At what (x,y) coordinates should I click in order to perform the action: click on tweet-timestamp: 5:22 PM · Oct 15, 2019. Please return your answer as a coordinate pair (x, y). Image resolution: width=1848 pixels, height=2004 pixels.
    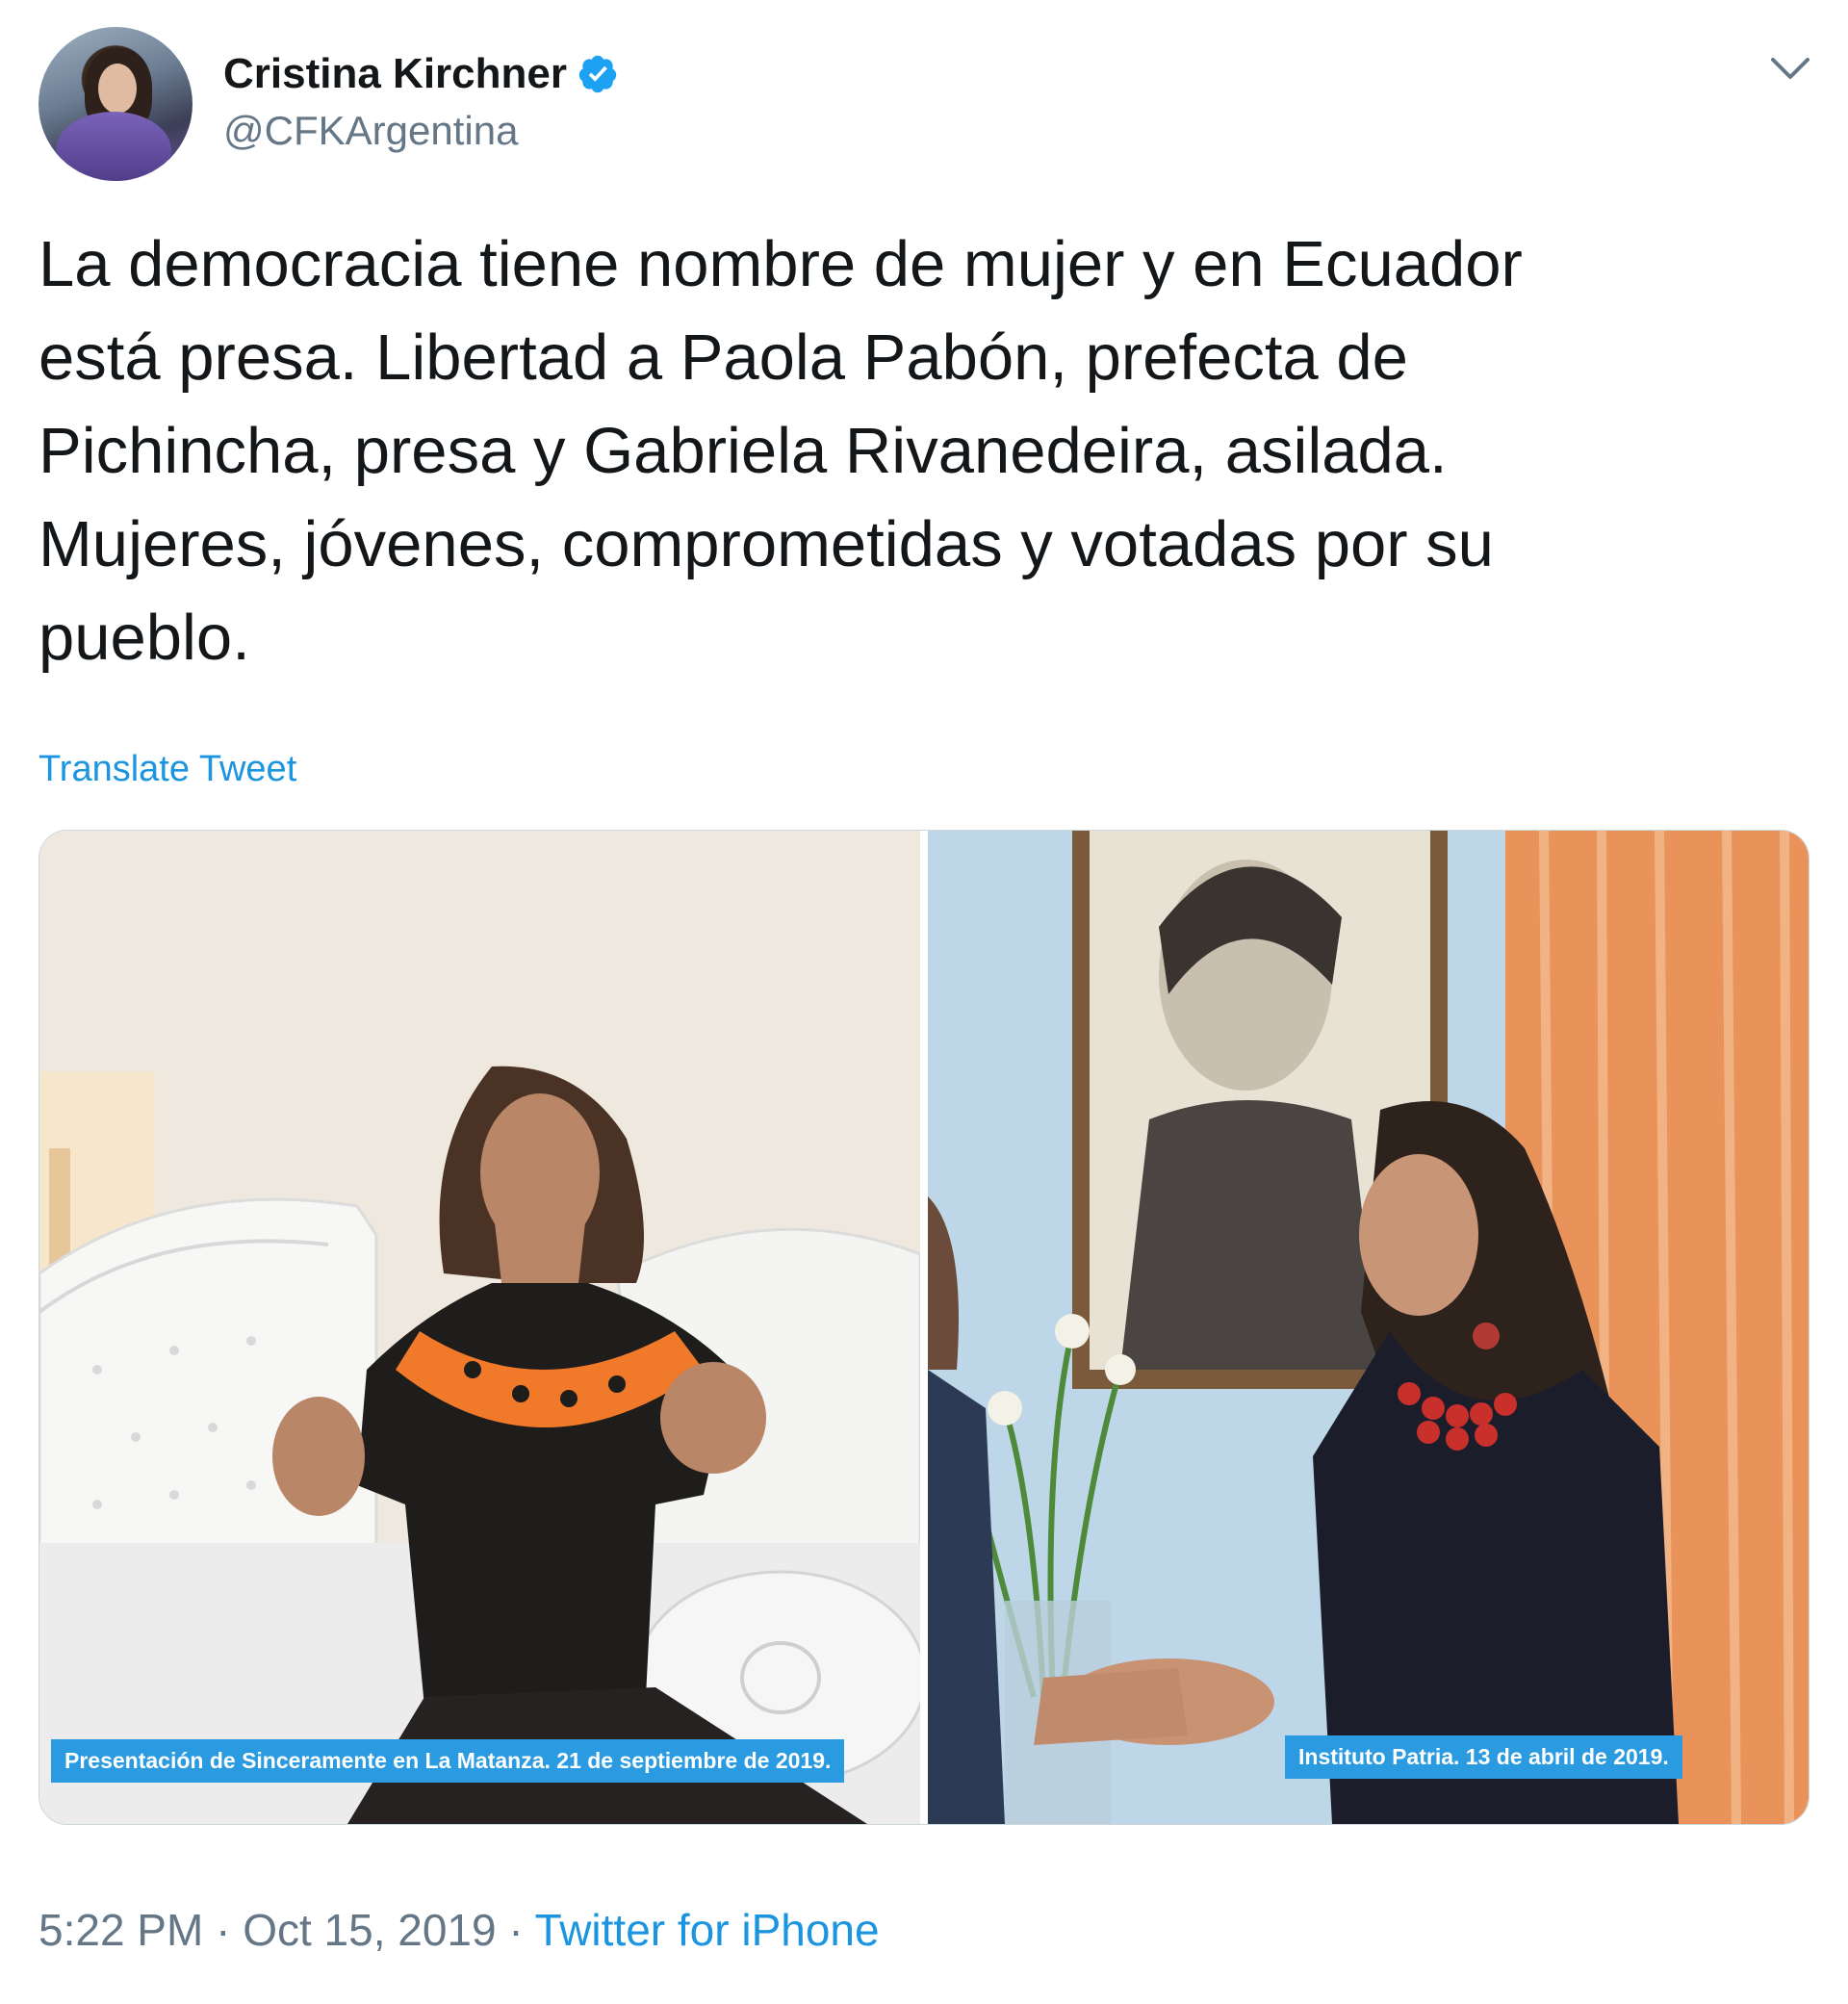
    Looking at the image, I should click on (267, 1930).